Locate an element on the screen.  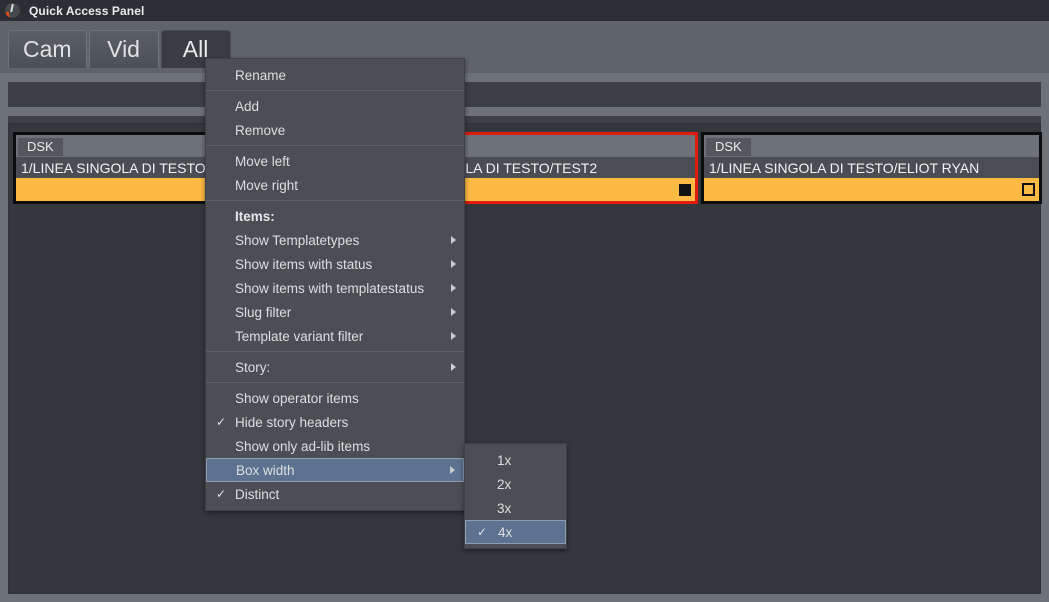
submenu-item-1x-label: 1x is located at coordinates (504, 460).